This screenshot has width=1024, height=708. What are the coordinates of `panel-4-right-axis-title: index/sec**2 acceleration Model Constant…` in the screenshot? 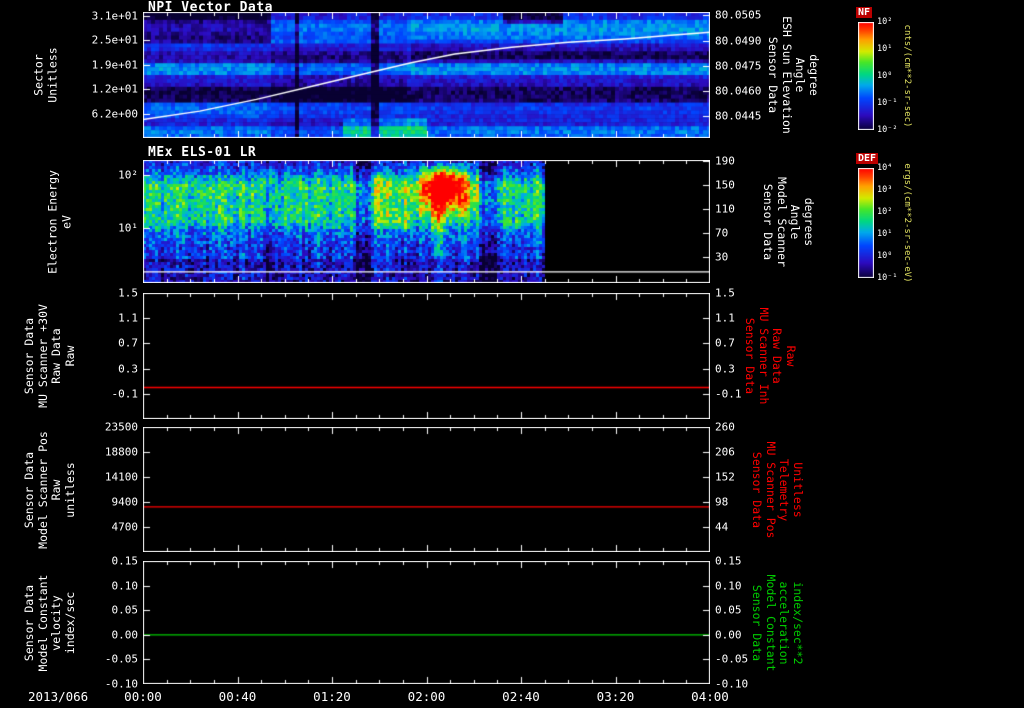 It's located at (778, 622).